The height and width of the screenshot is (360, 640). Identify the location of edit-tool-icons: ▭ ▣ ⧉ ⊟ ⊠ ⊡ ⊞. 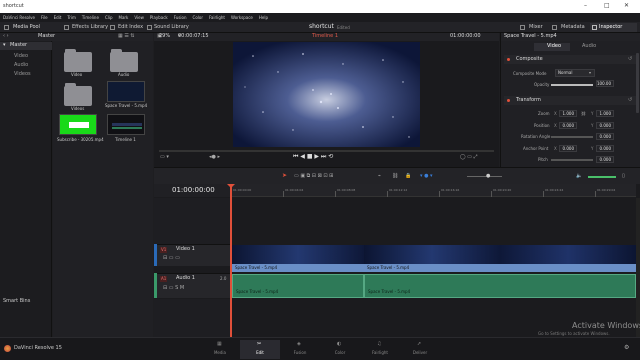
(313, 176).